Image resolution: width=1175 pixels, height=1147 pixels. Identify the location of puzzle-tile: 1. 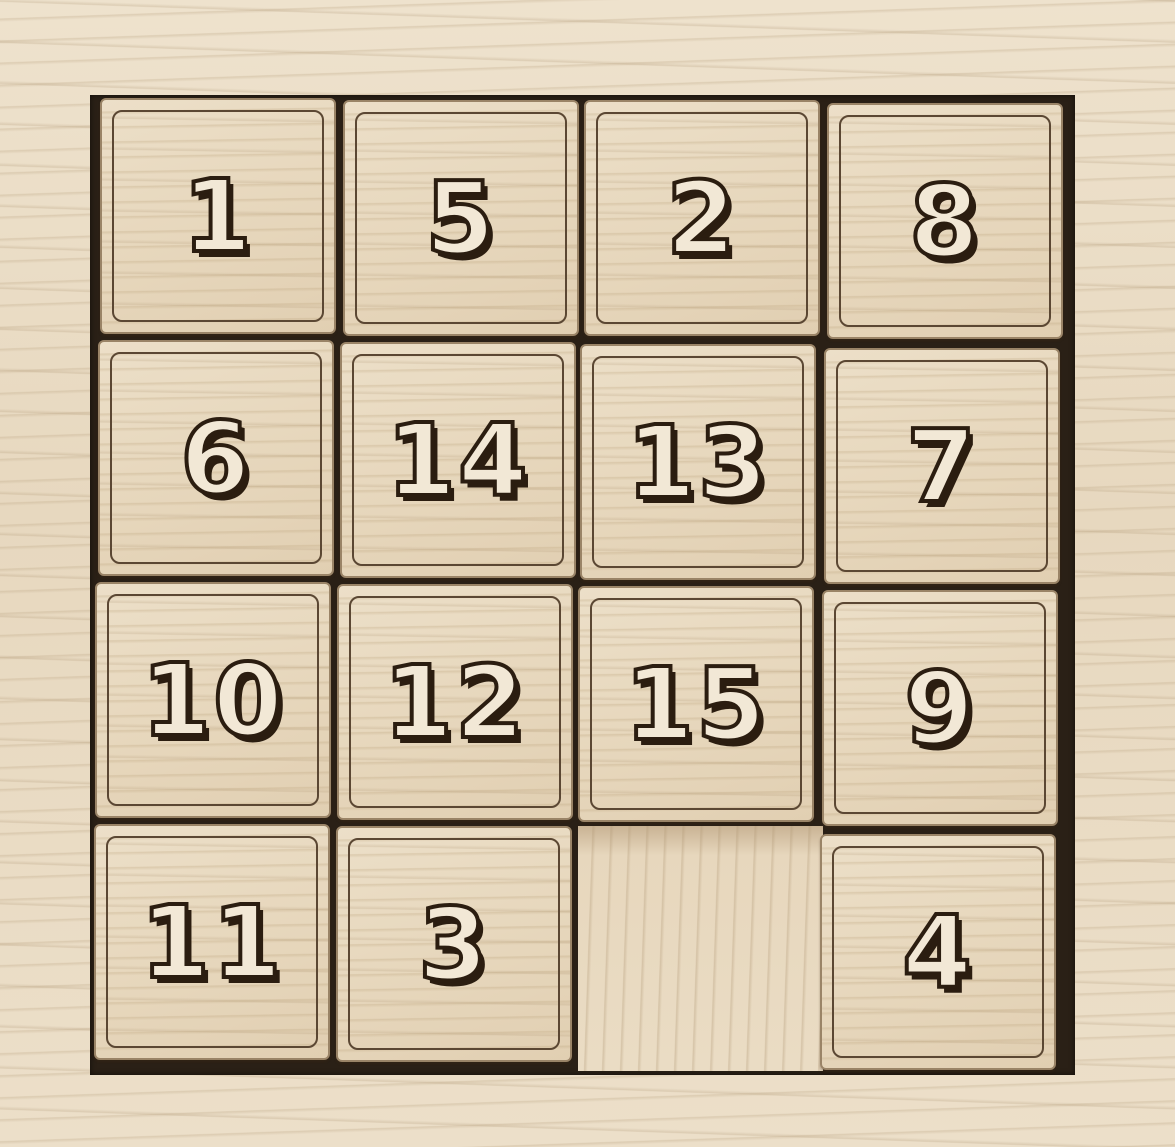
(218, 216).